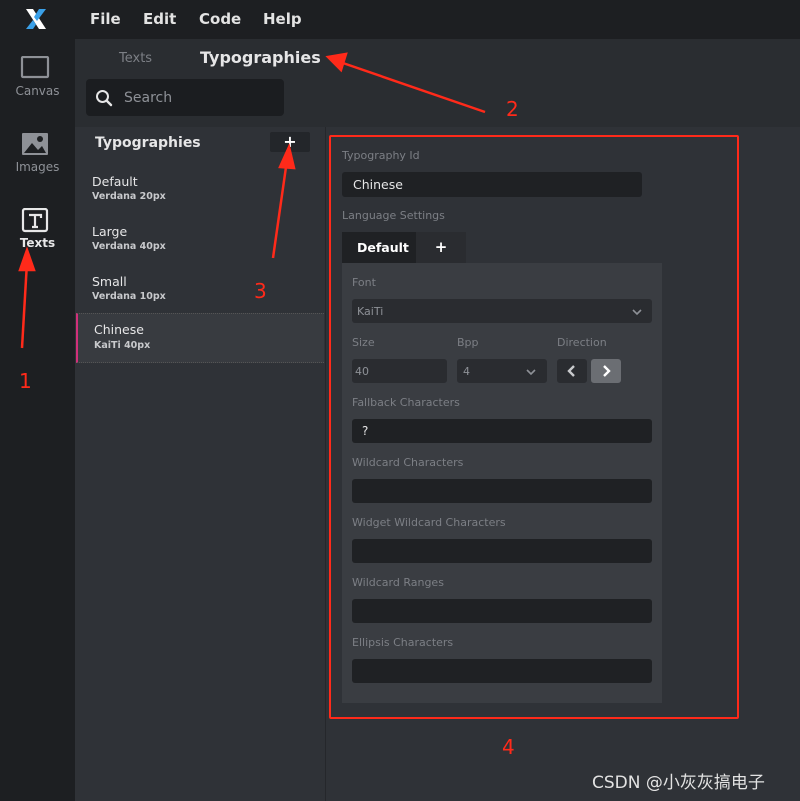  Describe the element at coordinates (508, 747) in the screenshot. I see `annotation-number-4: 4` at that location.